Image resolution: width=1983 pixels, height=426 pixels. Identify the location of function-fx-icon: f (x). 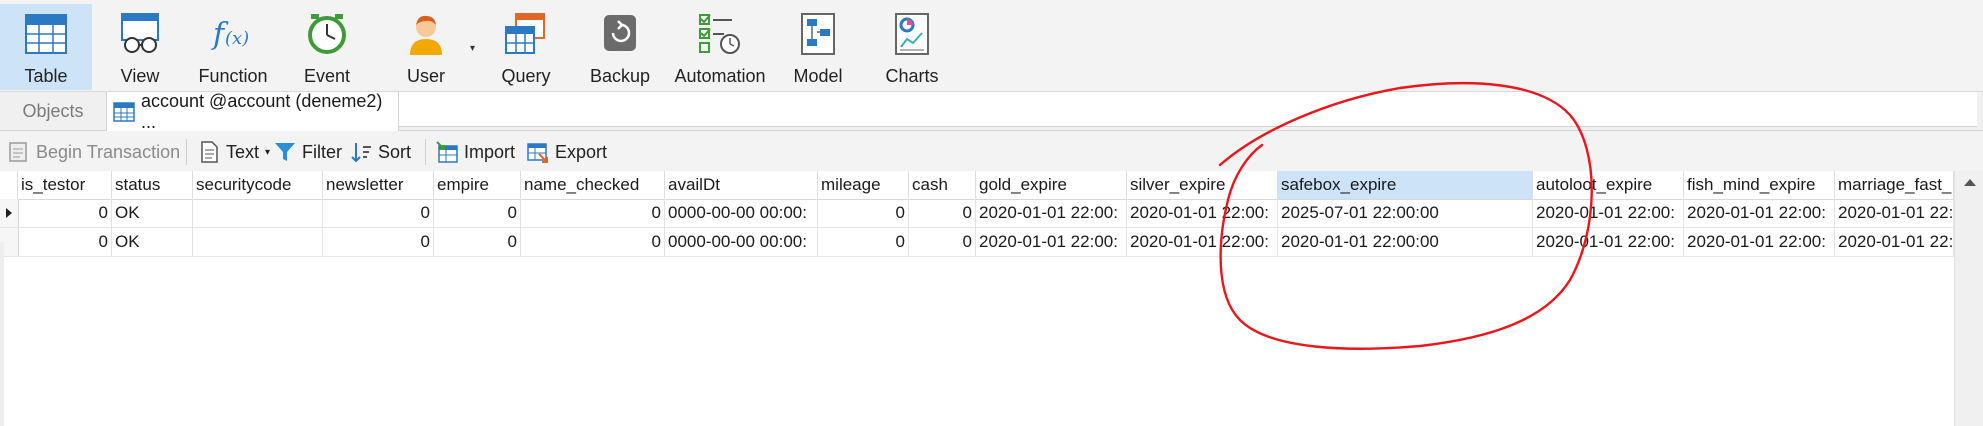
(233, 34).